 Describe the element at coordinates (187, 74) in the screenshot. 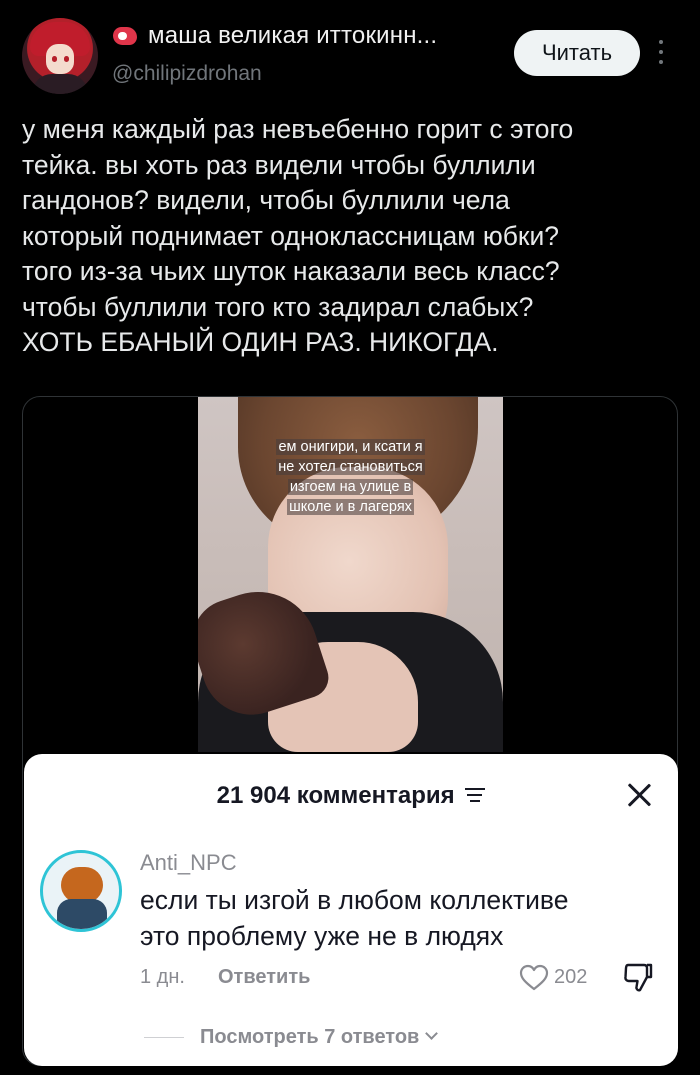

I see `author-handle: @chilipizdrohan` at that location.